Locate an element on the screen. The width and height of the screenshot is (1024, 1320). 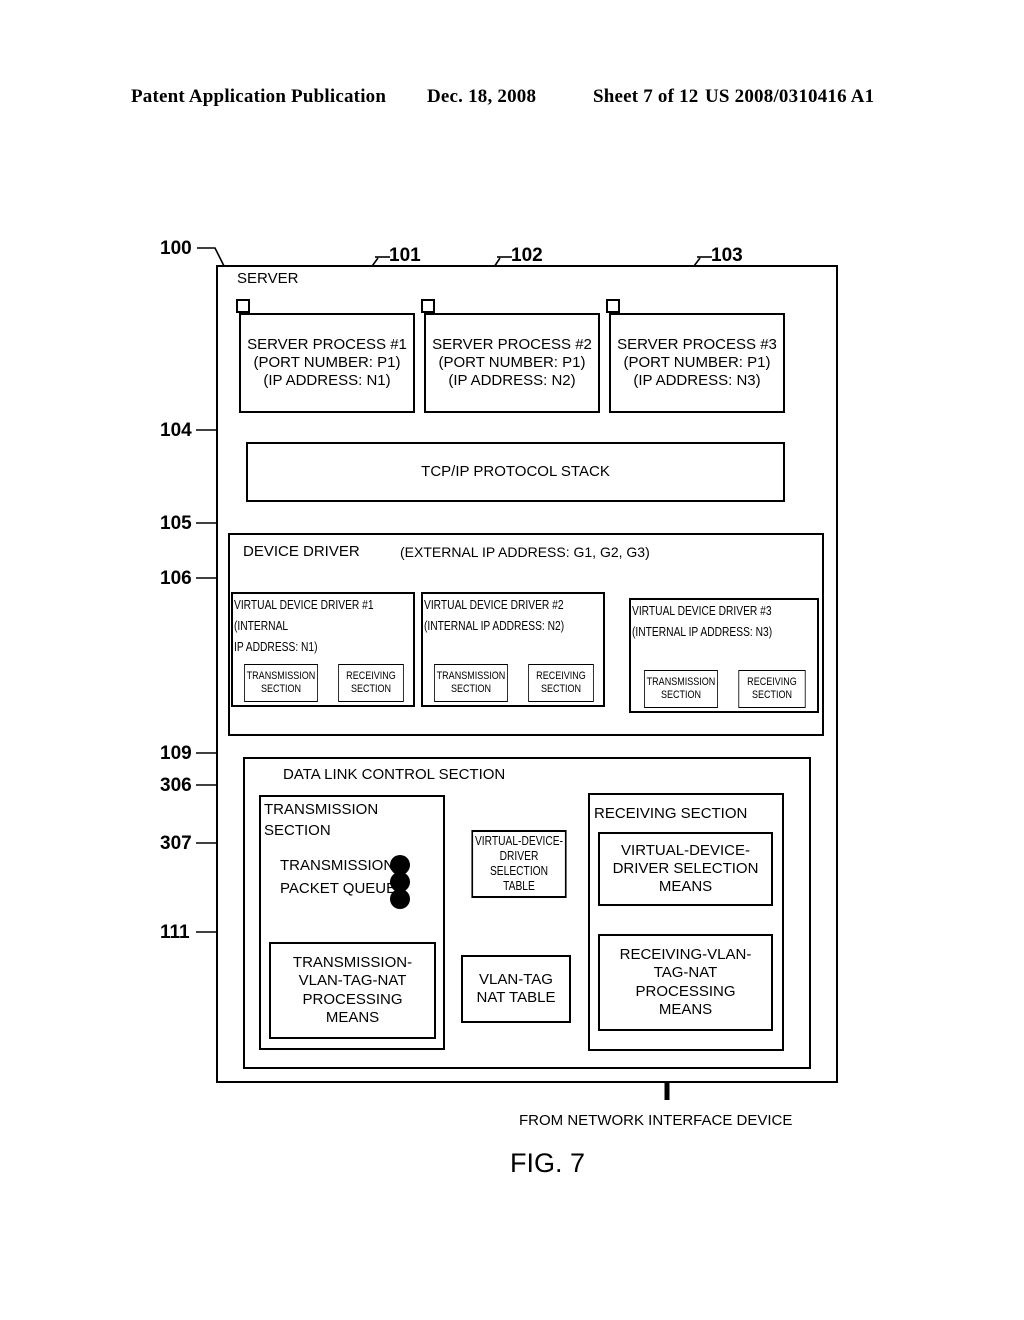
vdd-3-internal-ip-line1: (INTERNAL IP ADDRESS: N3) is located at coordinates (702, 632).